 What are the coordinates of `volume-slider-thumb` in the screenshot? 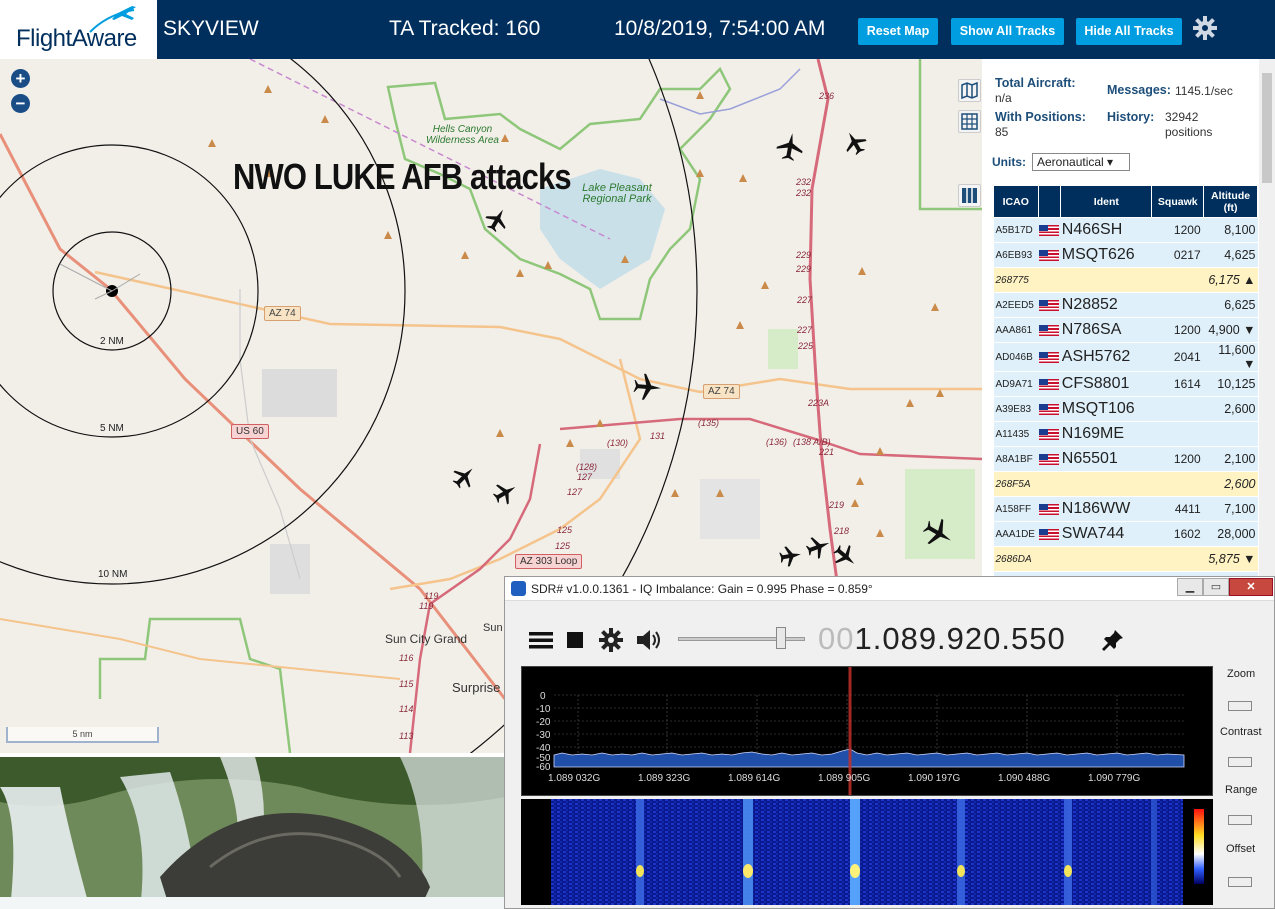 It's located at (781, 638).